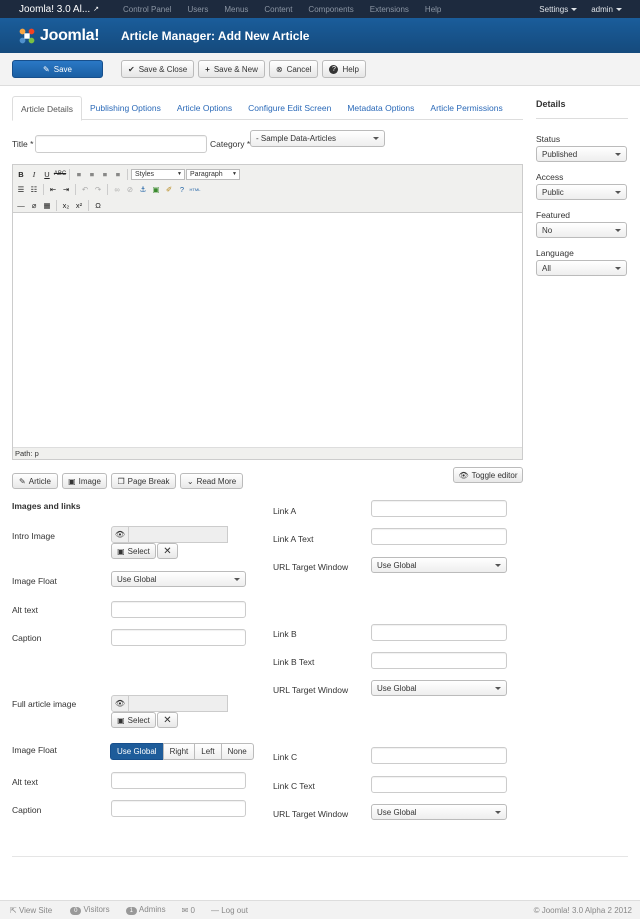  Describe the element at coordinates (182, 189) in the screenshot. I see `help-icon: ?` at that location.